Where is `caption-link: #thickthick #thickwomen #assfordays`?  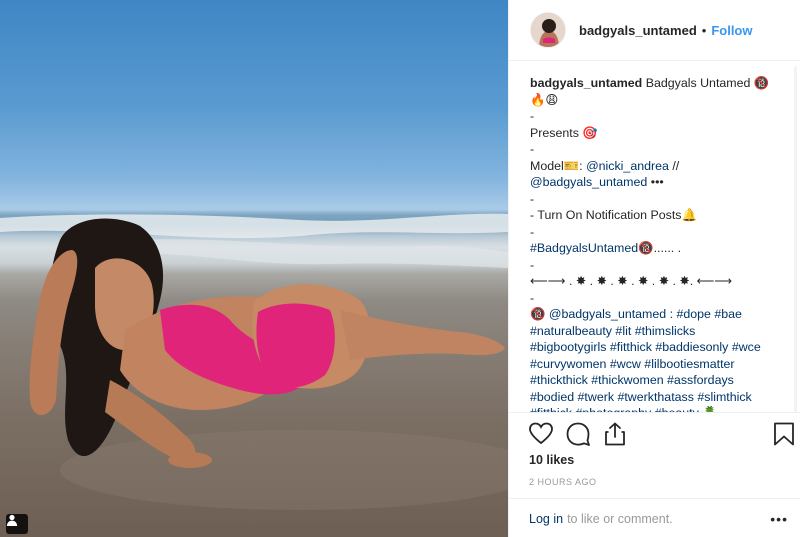
caption-link: #thickthick #thickwomen #assfordays is located at coordinates (632, 380).